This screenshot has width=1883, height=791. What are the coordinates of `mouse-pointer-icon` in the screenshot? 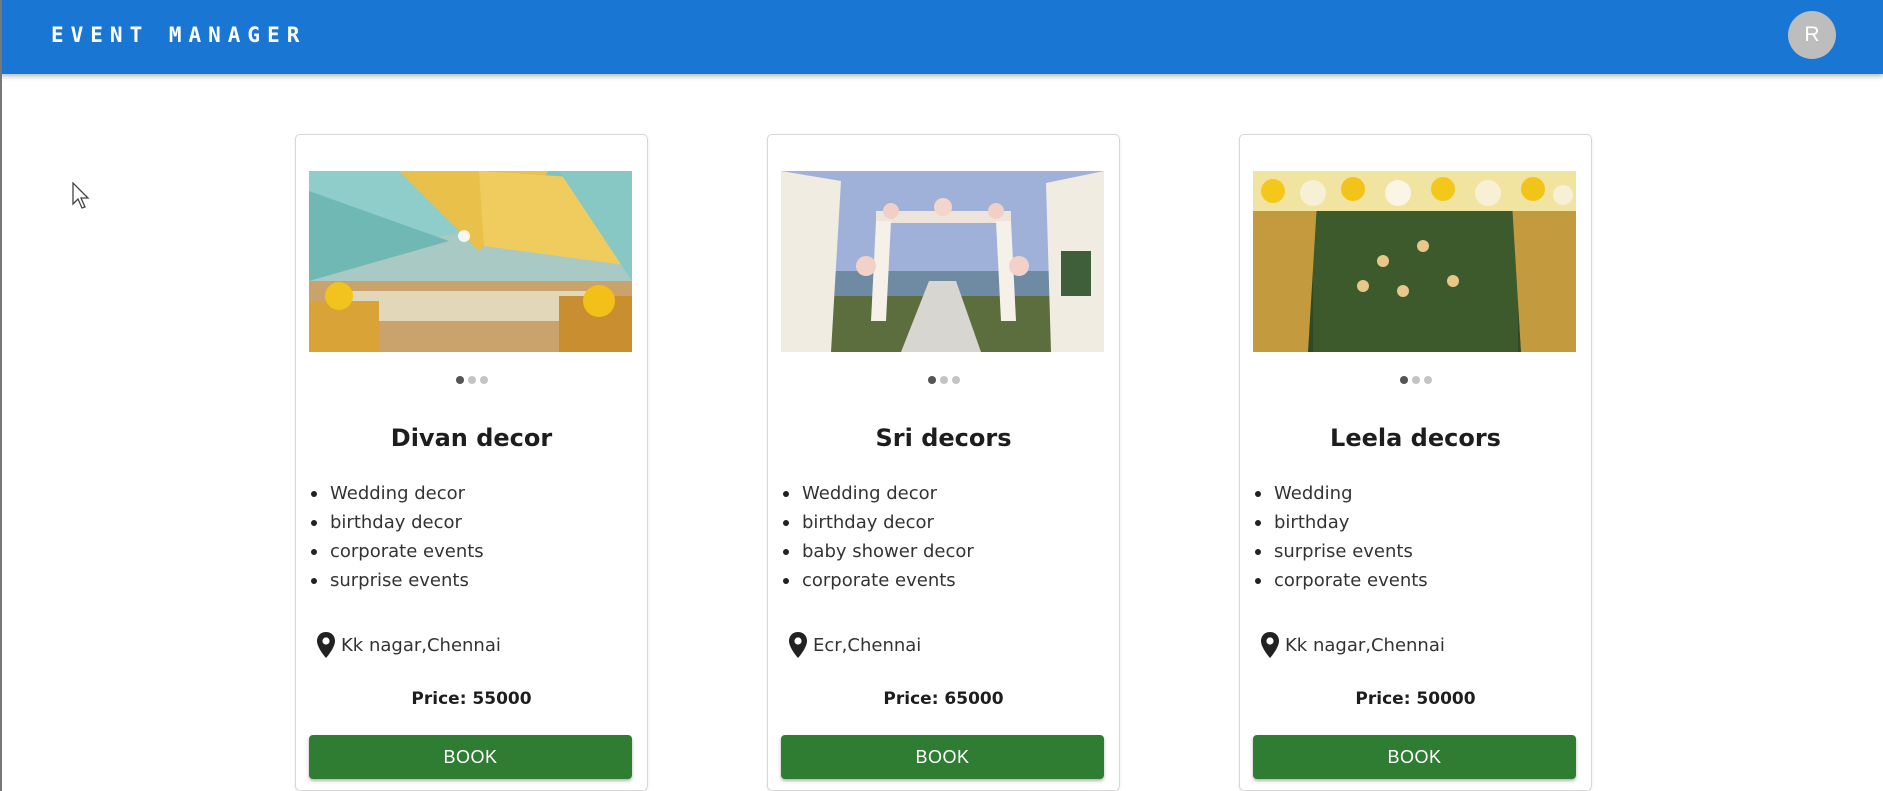 It's located at (81, 195).